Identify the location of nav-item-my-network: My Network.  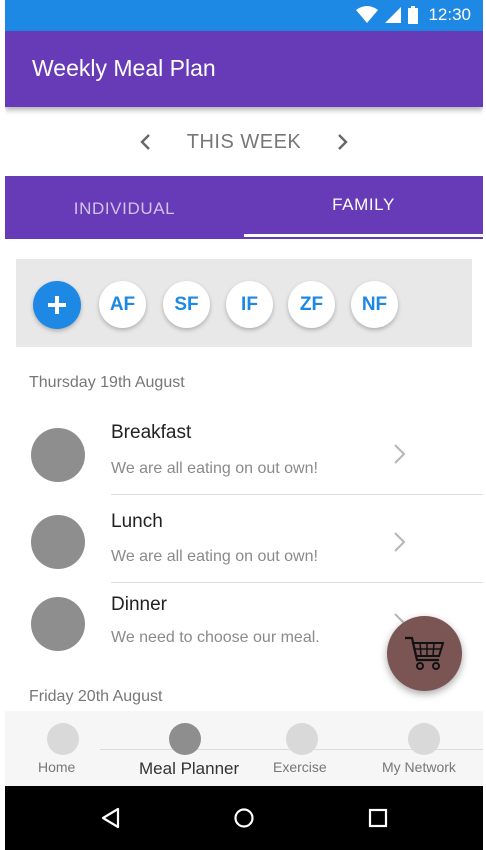
(425, 748).